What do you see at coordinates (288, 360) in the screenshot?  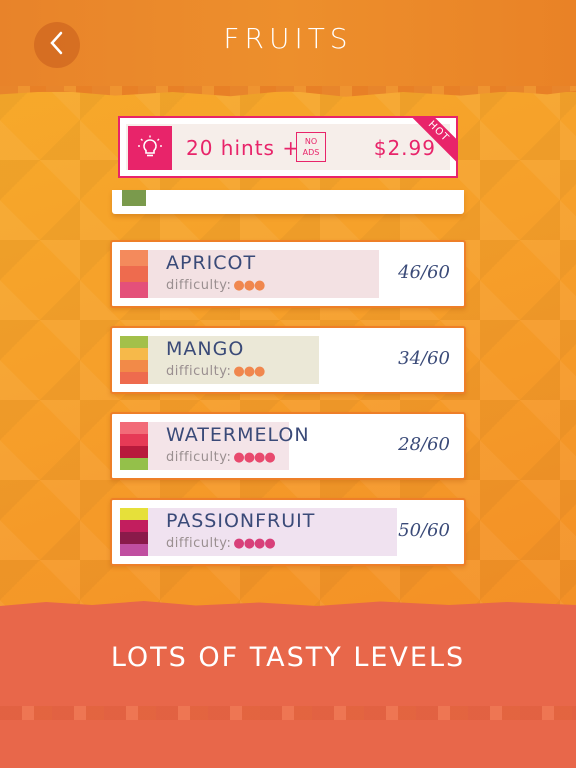 I see `level-card: MANGO difficulty: ●●● 34/60` at bounding box center [288, 360].